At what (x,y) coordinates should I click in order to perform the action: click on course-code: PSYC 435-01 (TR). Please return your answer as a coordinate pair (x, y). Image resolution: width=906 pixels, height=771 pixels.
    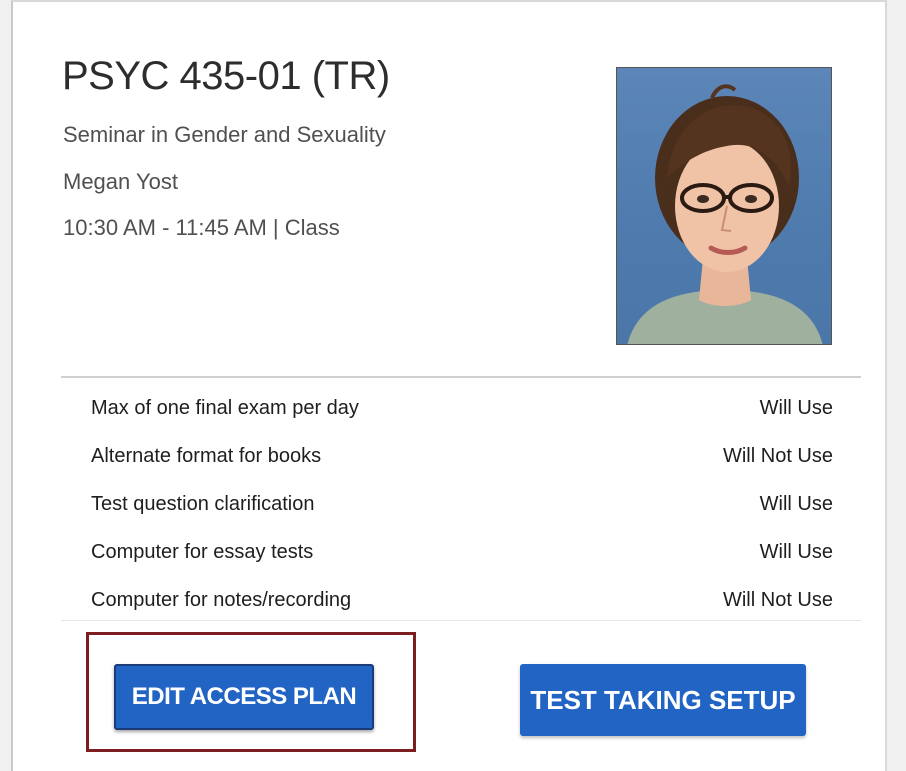
    Looking at the image, I should click on (226, 76).